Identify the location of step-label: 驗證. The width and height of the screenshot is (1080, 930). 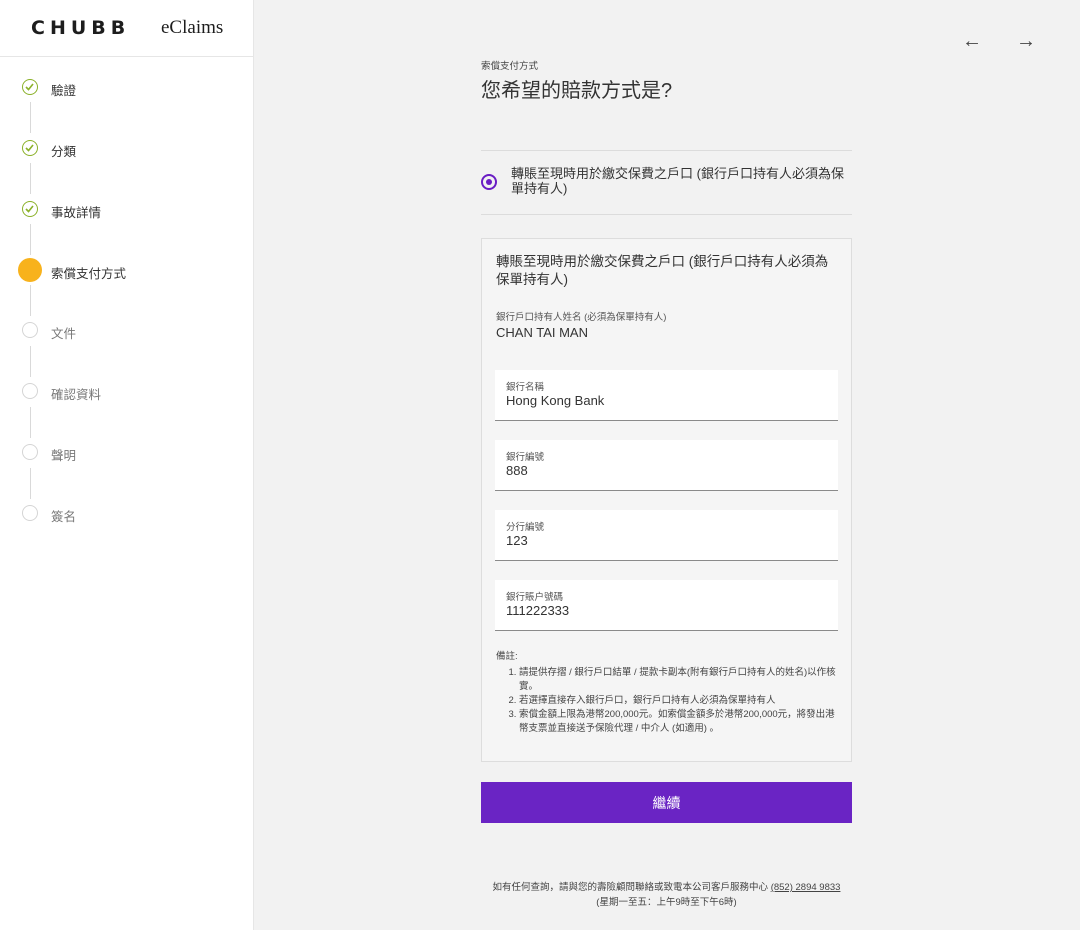
(64, 91).